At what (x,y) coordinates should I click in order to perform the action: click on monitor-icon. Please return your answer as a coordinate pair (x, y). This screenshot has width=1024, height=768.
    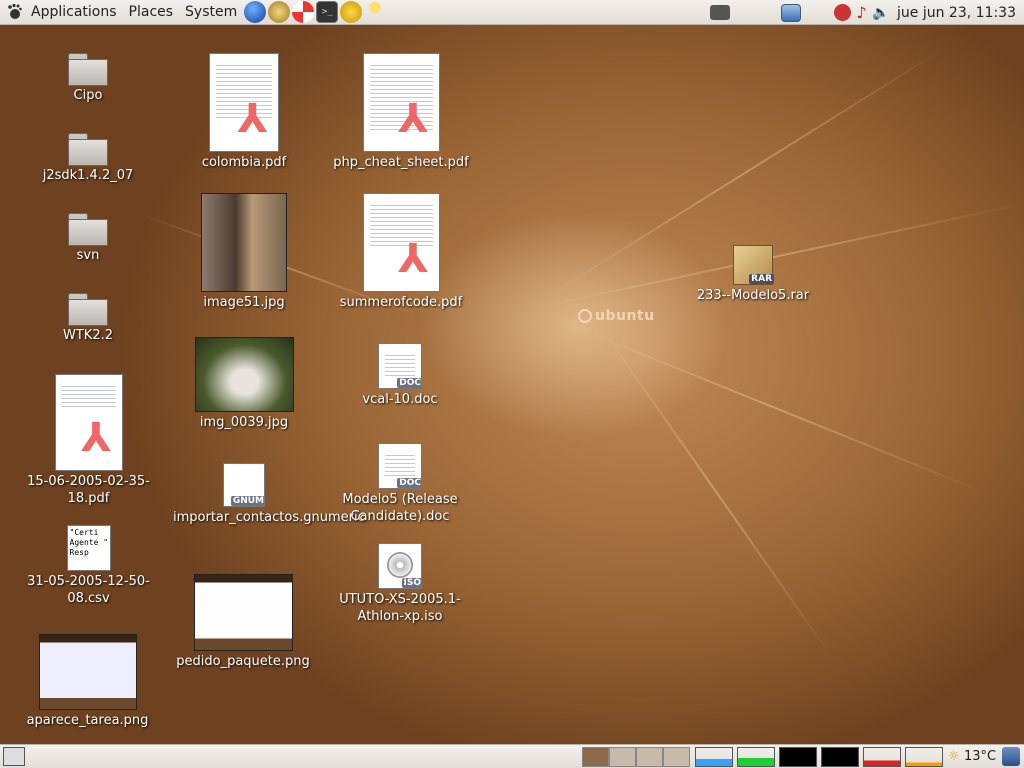
    Looking at the image, I should click on (791, 12).